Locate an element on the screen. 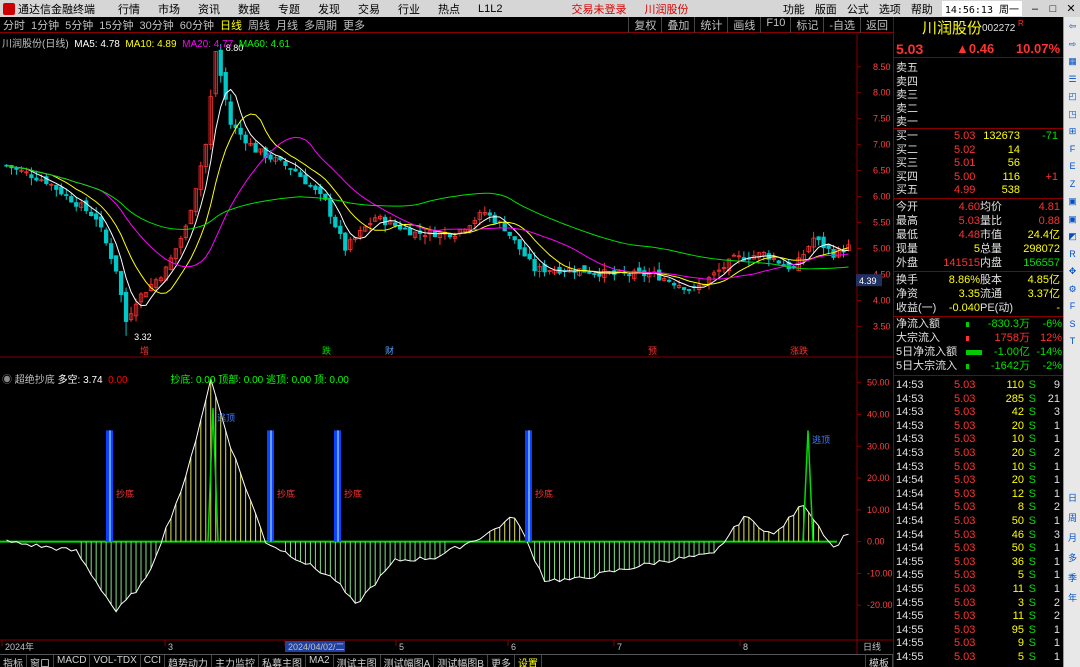  period-tab: 分时 is located at coordinates (14, 25).